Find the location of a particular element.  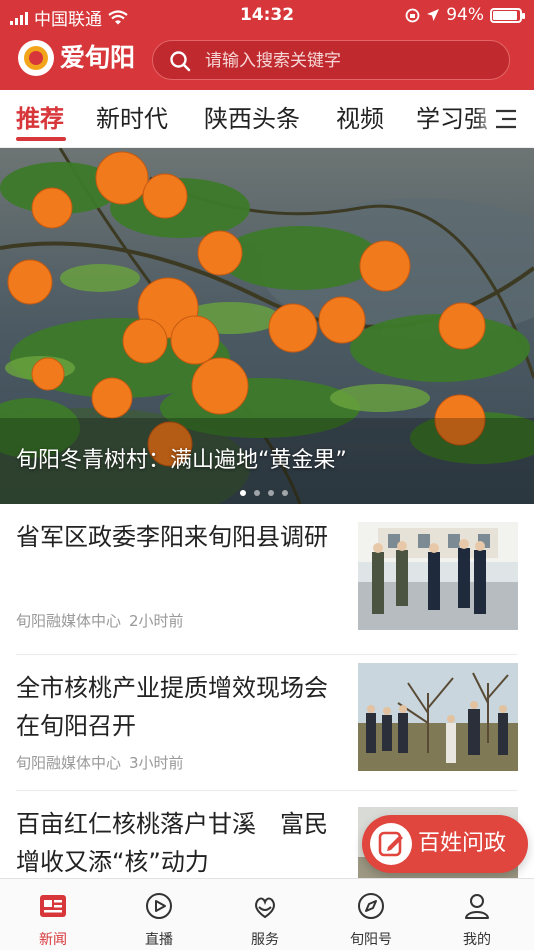

nav-label: 旬阳号 is located at coordinates (371, 940).